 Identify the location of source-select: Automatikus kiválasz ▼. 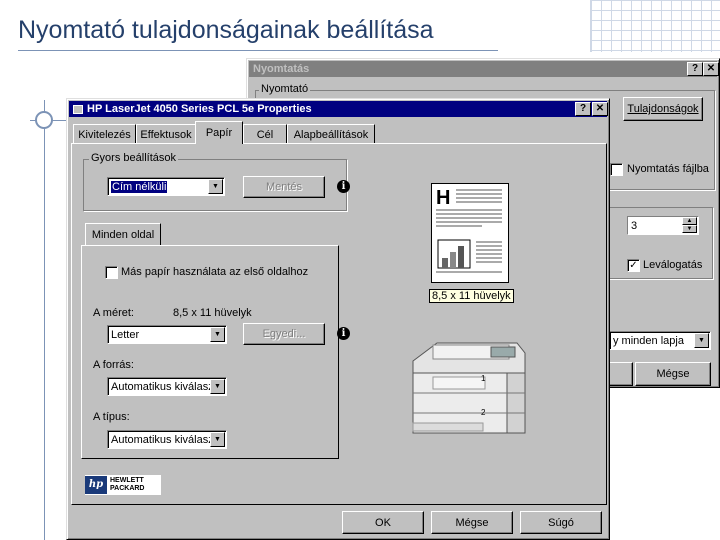
(167, 386).